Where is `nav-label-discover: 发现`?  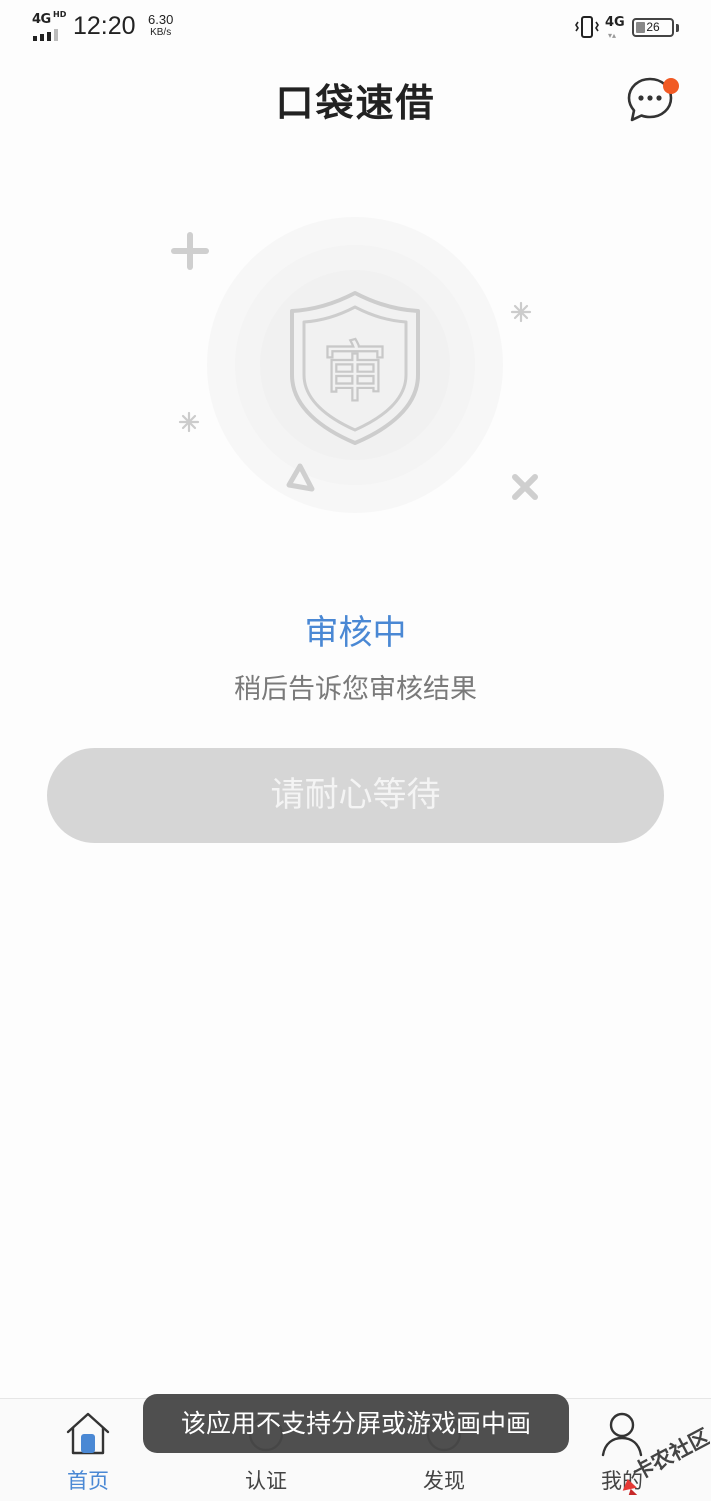 nav-label-discover: 发现 is located at coordinates (444, 1481).